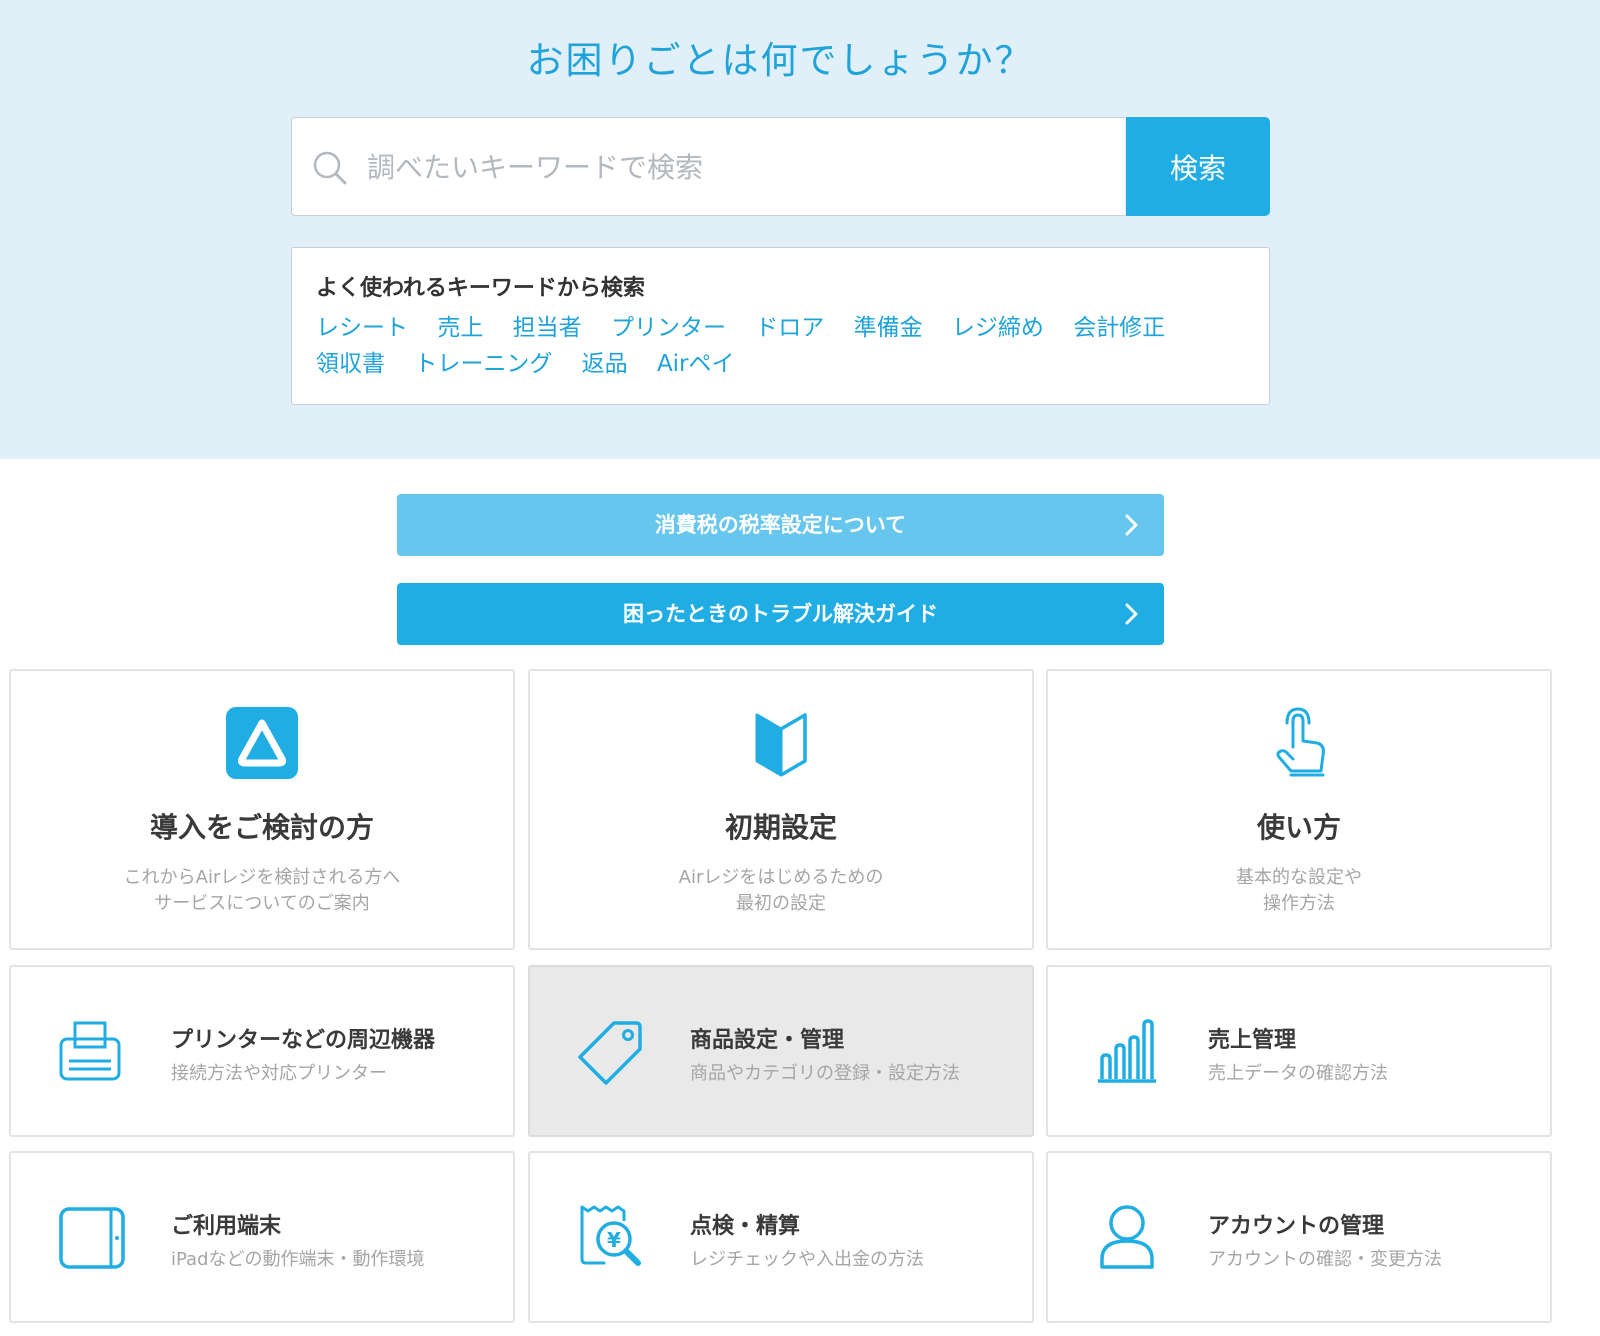 The width and height of the screenshot is (1600, 1336). I want to click on keyword-link: プリンター, so click(668, 328).